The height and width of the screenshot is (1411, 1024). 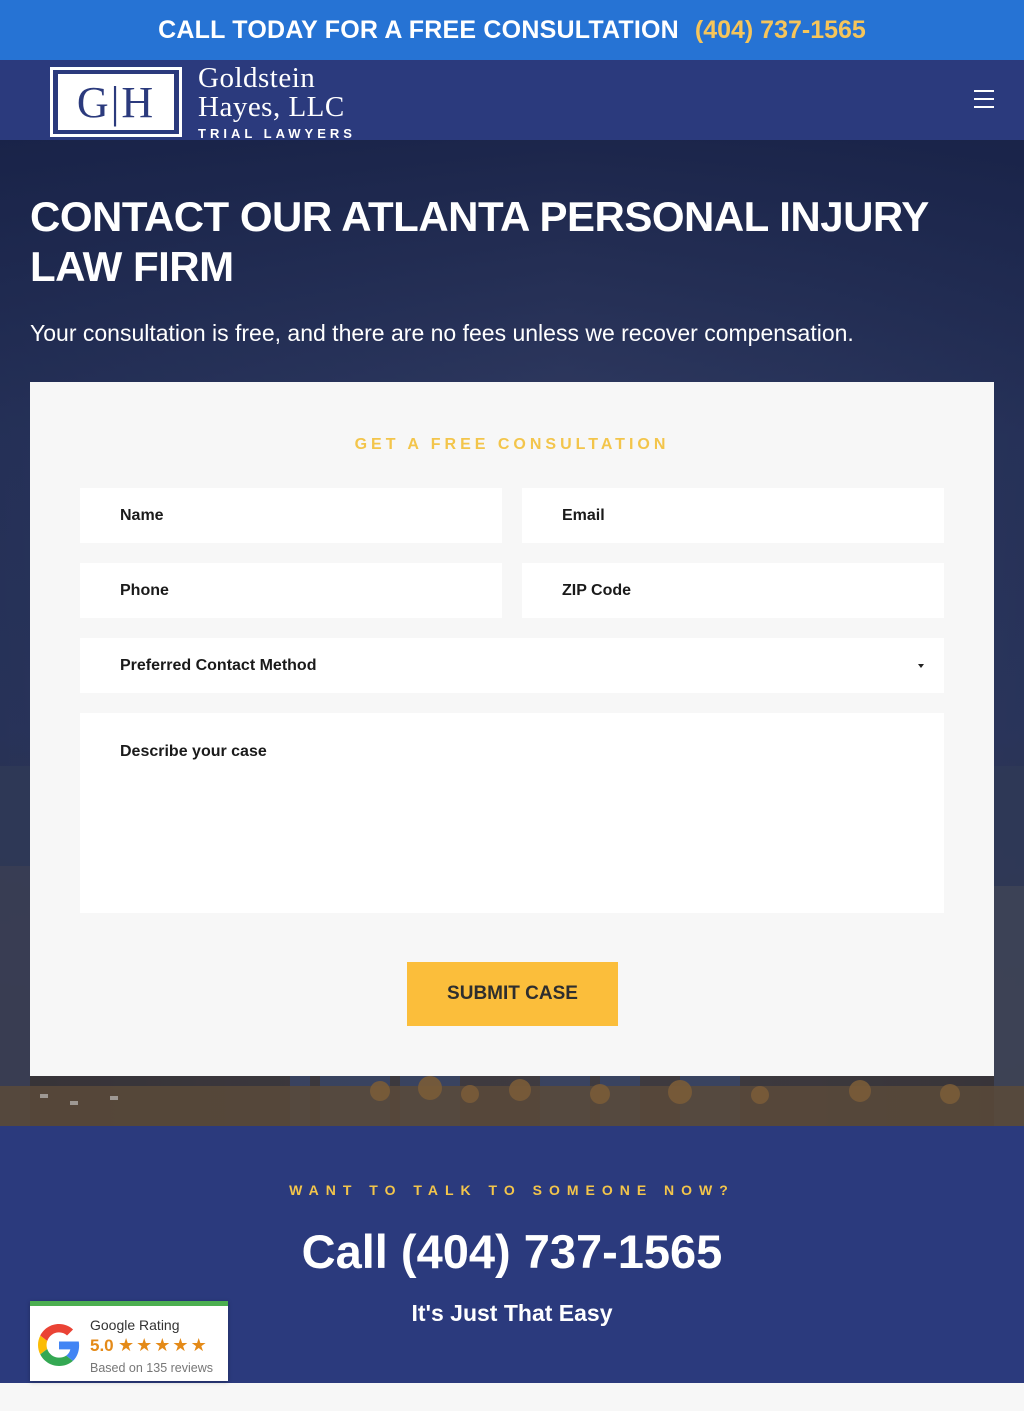 I want to click on star-rating: ★ ★ ★ ★ ★, so click(x=162, y=1345).